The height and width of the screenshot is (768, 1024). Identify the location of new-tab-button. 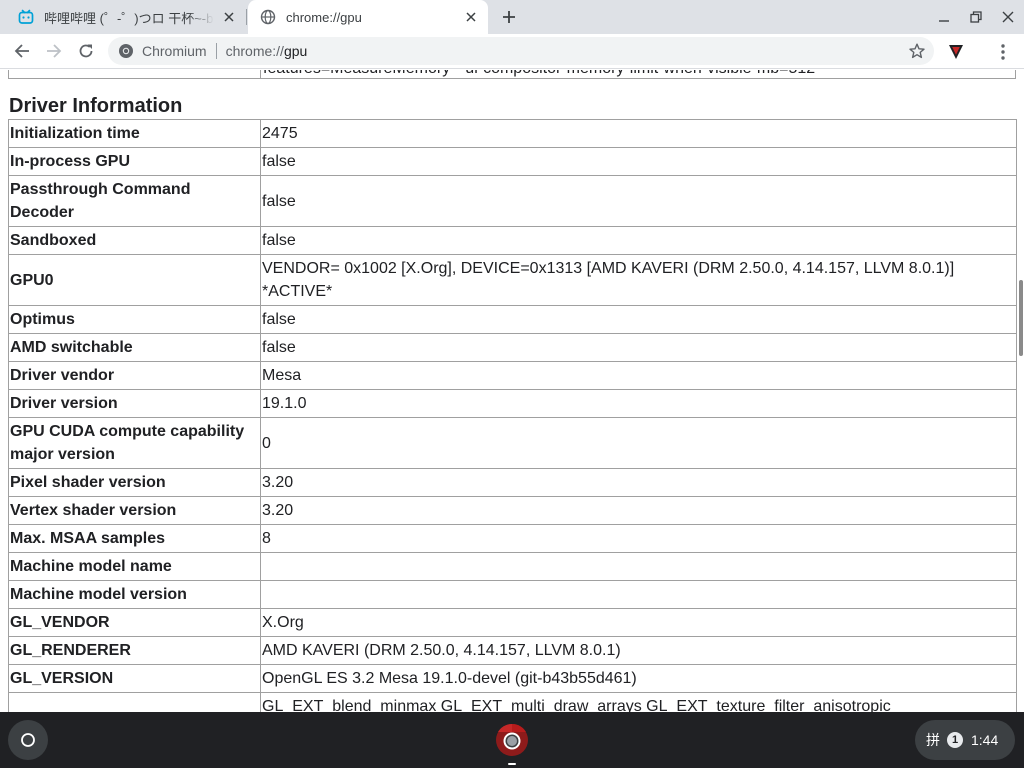
(509, 17).